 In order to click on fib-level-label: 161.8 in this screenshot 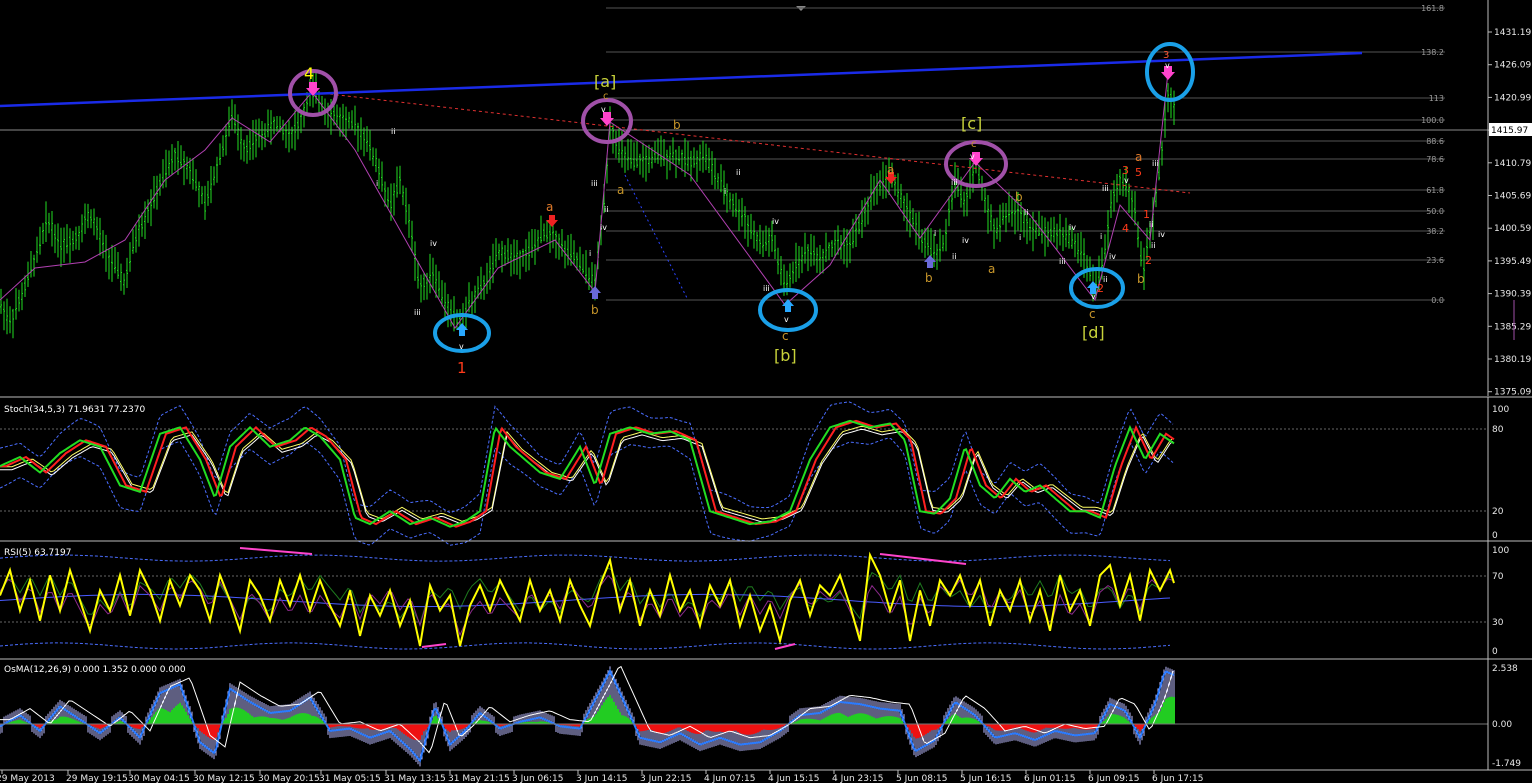, I will do `click(1432, 8)`.